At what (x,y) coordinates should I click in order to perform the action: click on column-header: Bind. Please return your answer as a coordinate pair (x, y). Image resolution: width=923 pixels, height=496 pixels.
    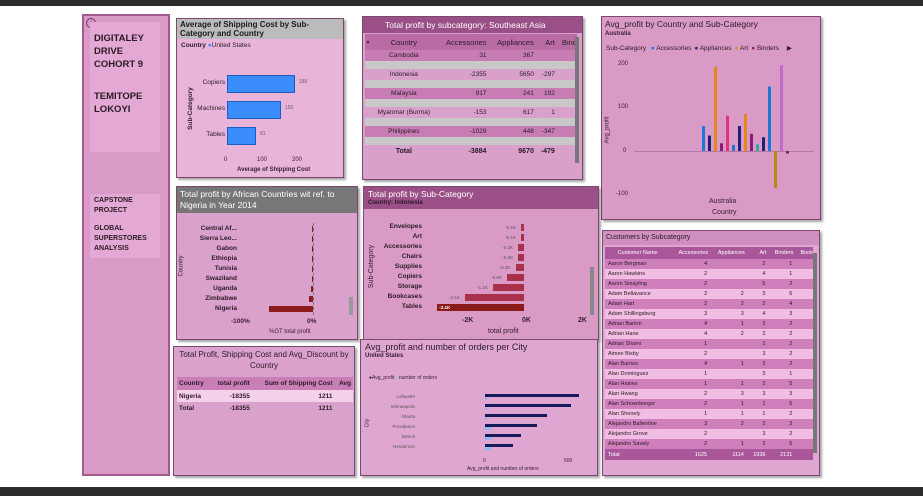
    Looking at the image, I should click on (567, 42).